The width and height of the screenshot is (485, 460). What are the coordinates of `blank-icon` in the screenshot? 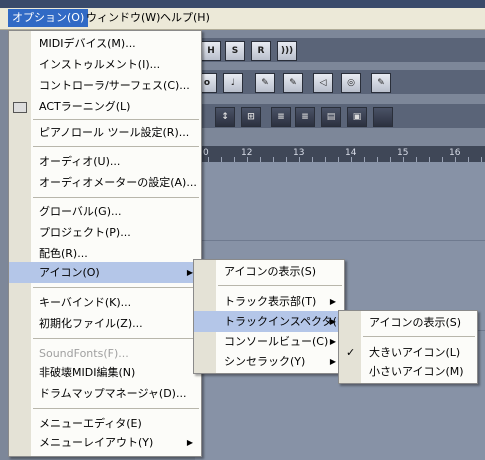 It's located at (383, 117).